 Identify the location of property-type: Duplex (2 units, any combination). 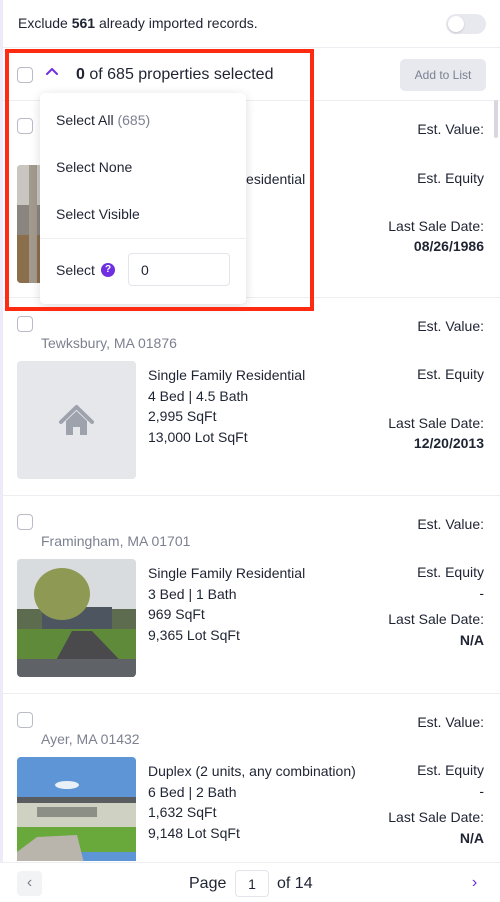
(252, 771).